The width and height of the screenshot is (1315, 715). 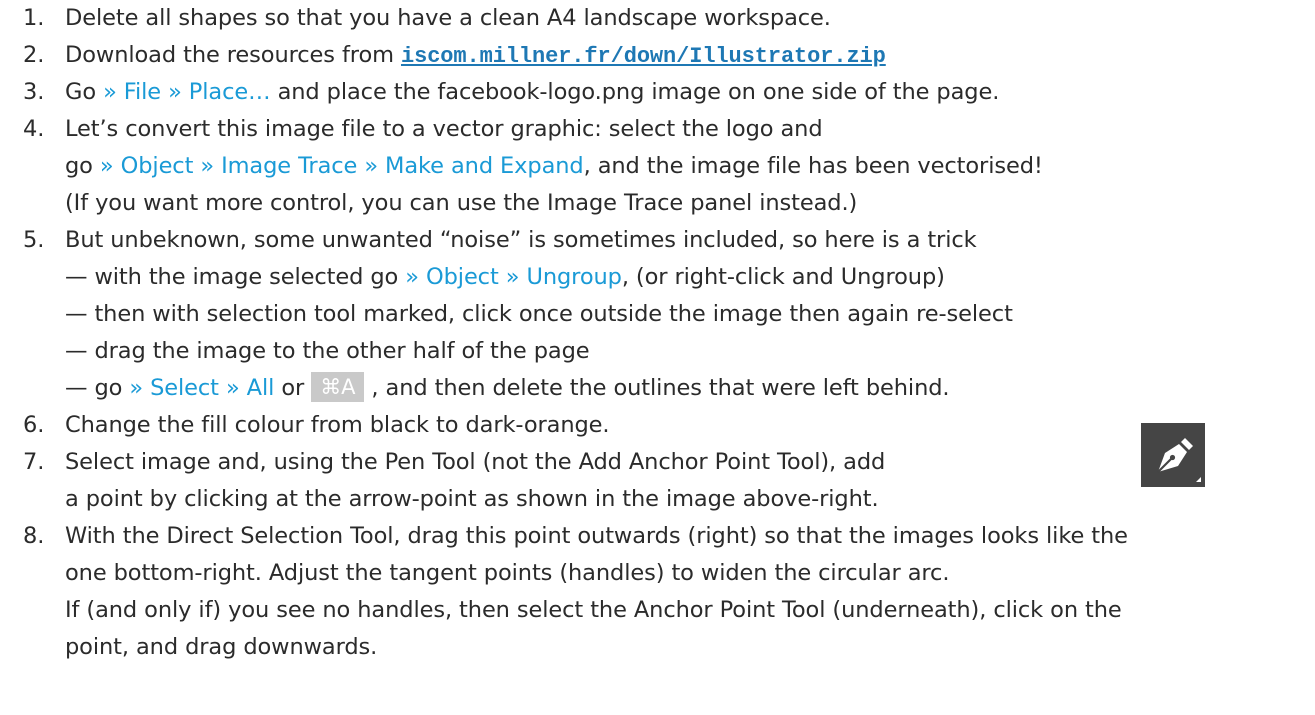 I want to click on step-number: 7., so click(x=34, y=462).